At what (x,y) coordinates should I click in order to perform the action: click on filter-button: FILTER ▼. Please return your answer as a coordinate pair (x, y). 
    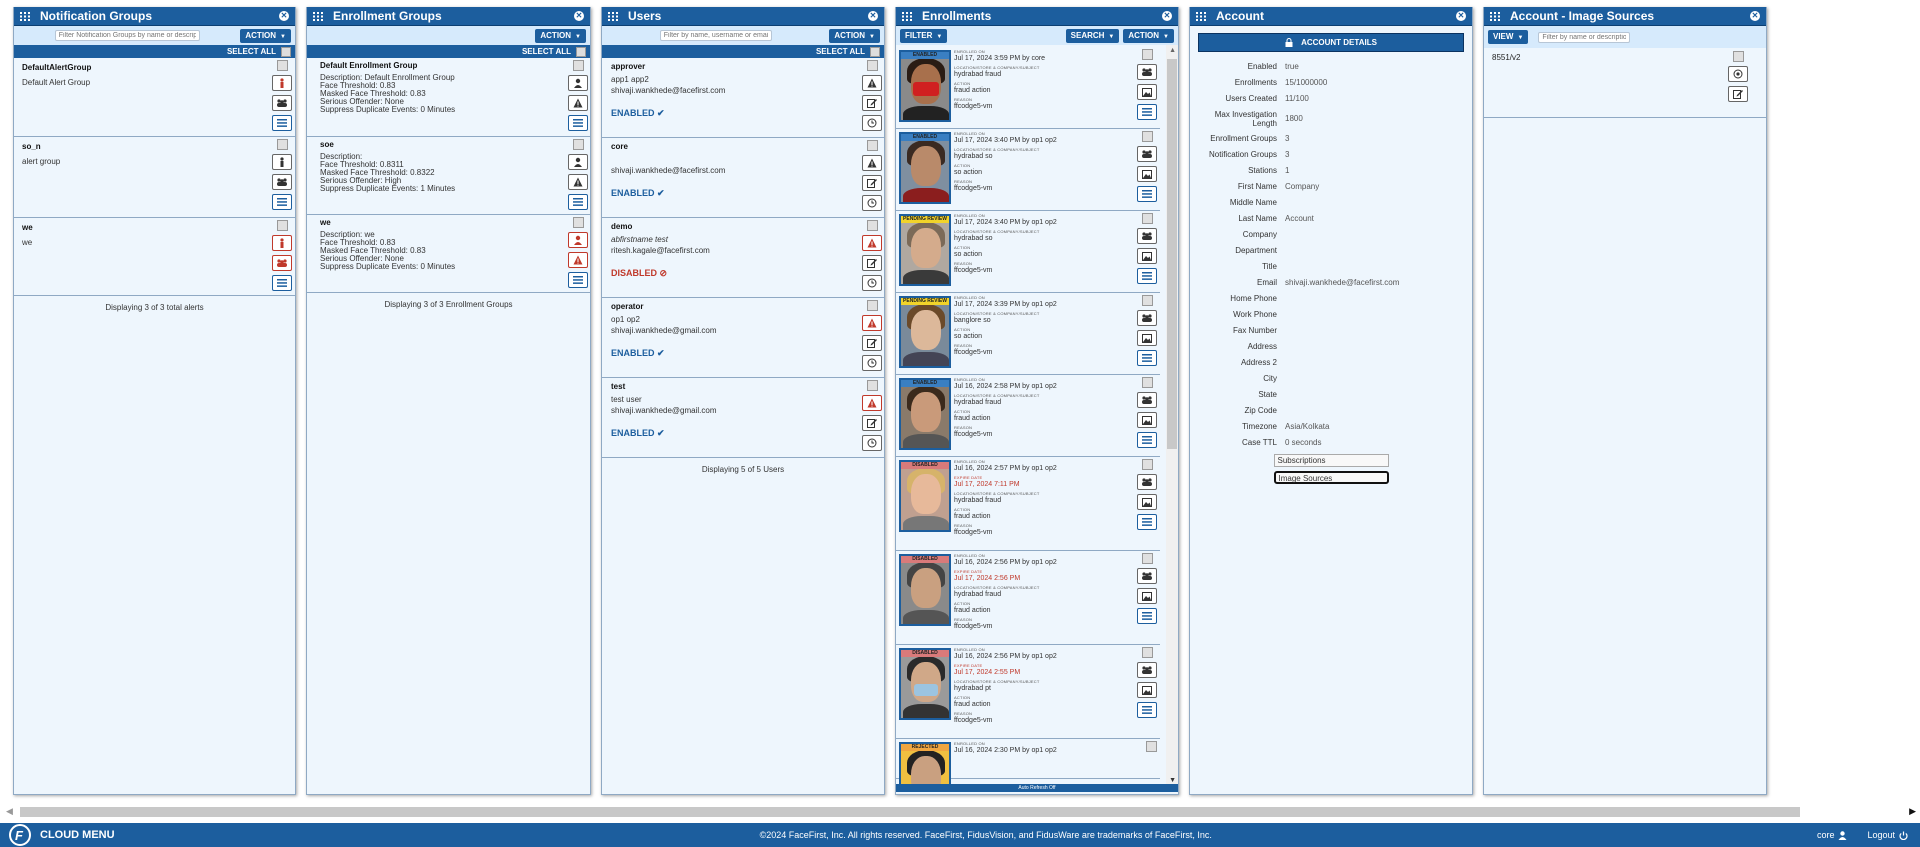
    Looking at the image, I should click on (924, 35).